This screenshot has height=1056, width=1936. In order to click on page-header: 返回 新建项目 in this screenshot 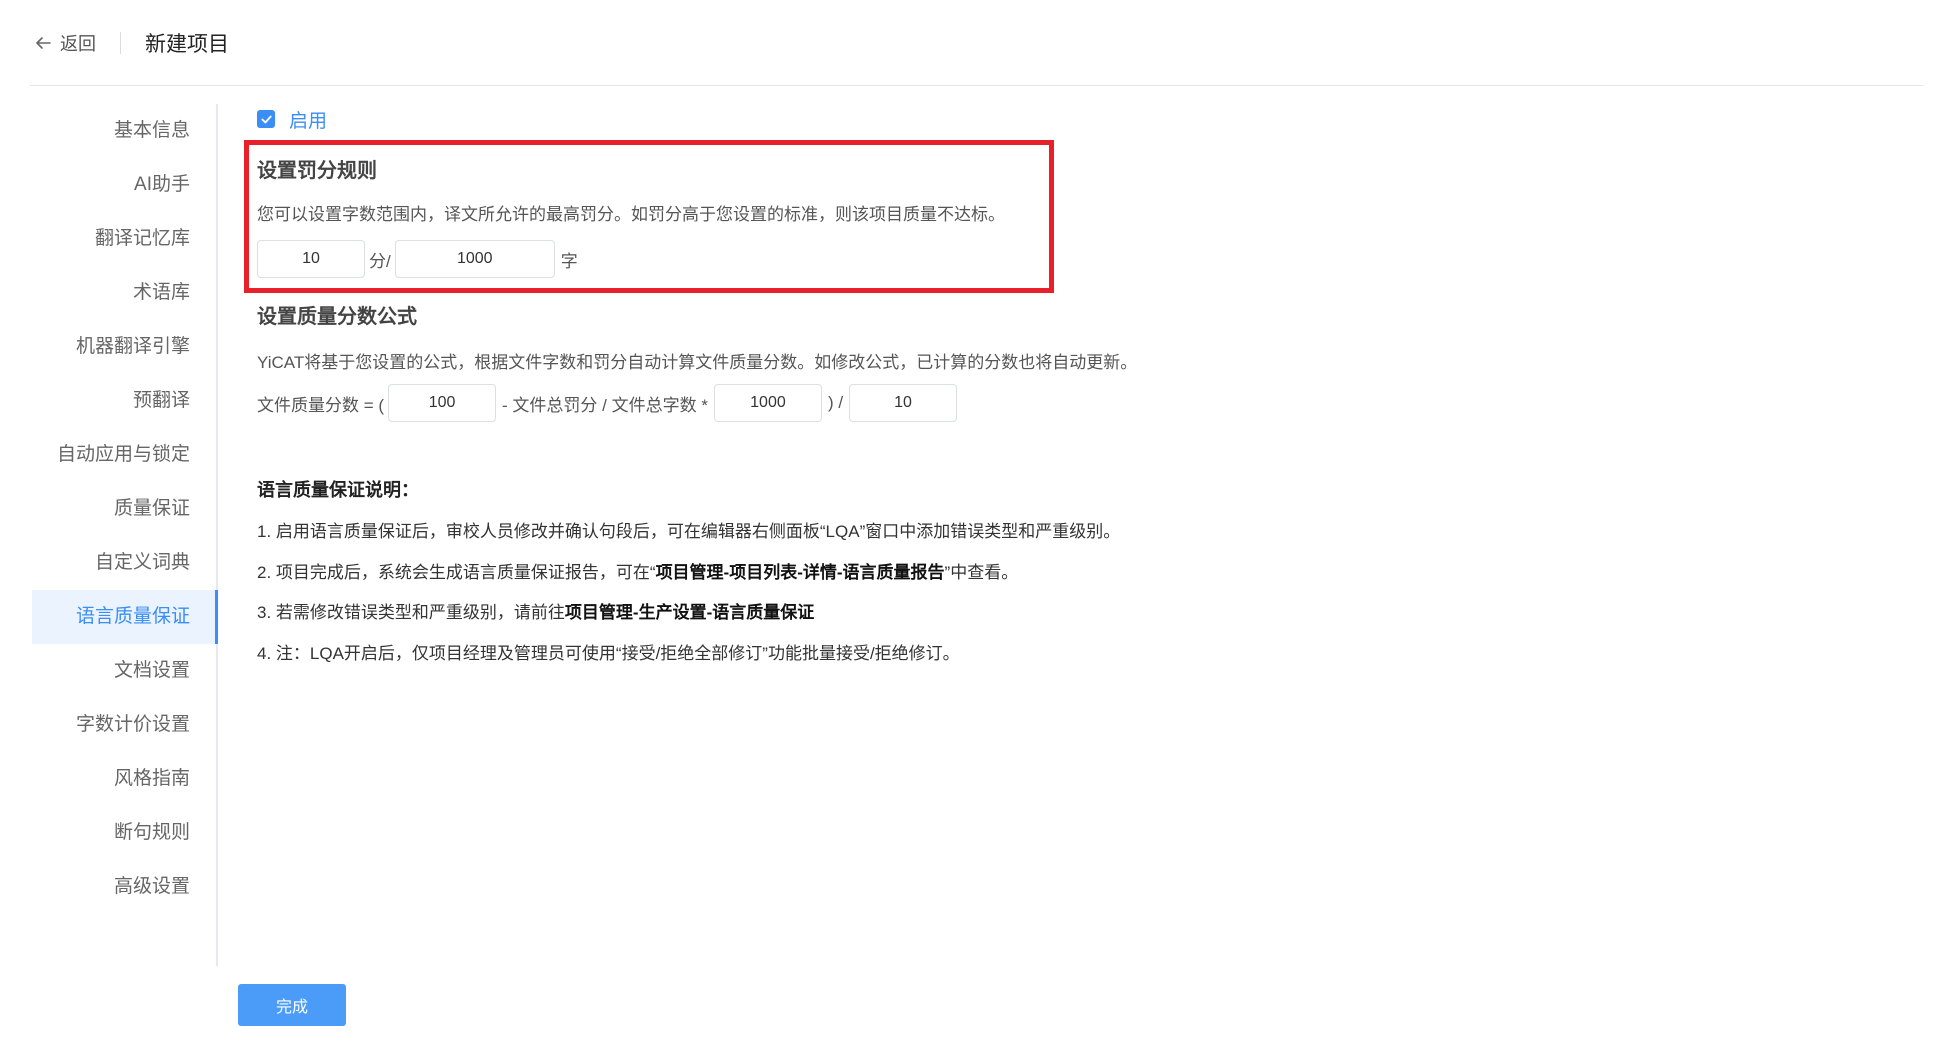, I will do `click(976, 43)`.